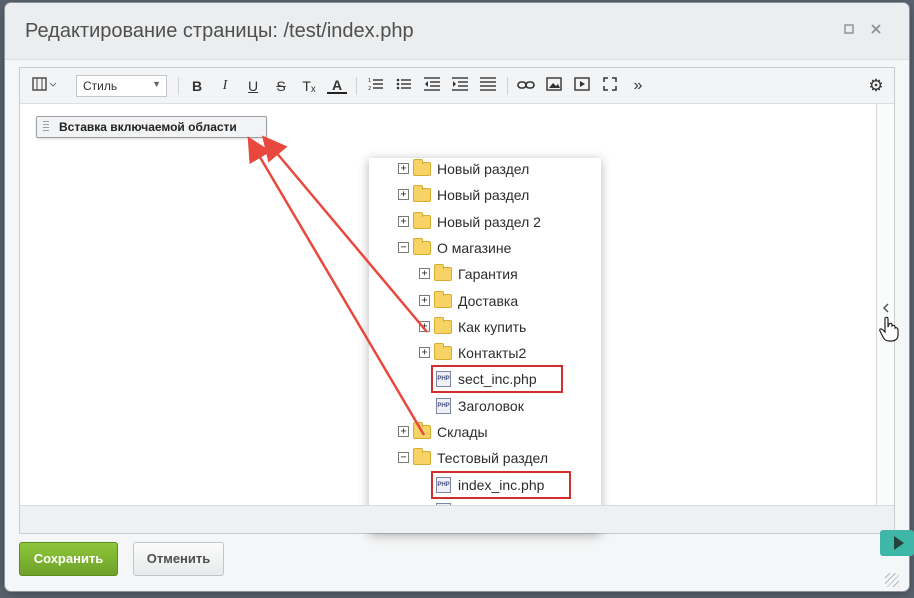 The height and width of the screenshot is (598, 914). I want to click on drag-handle-icon, so click(46, 127).